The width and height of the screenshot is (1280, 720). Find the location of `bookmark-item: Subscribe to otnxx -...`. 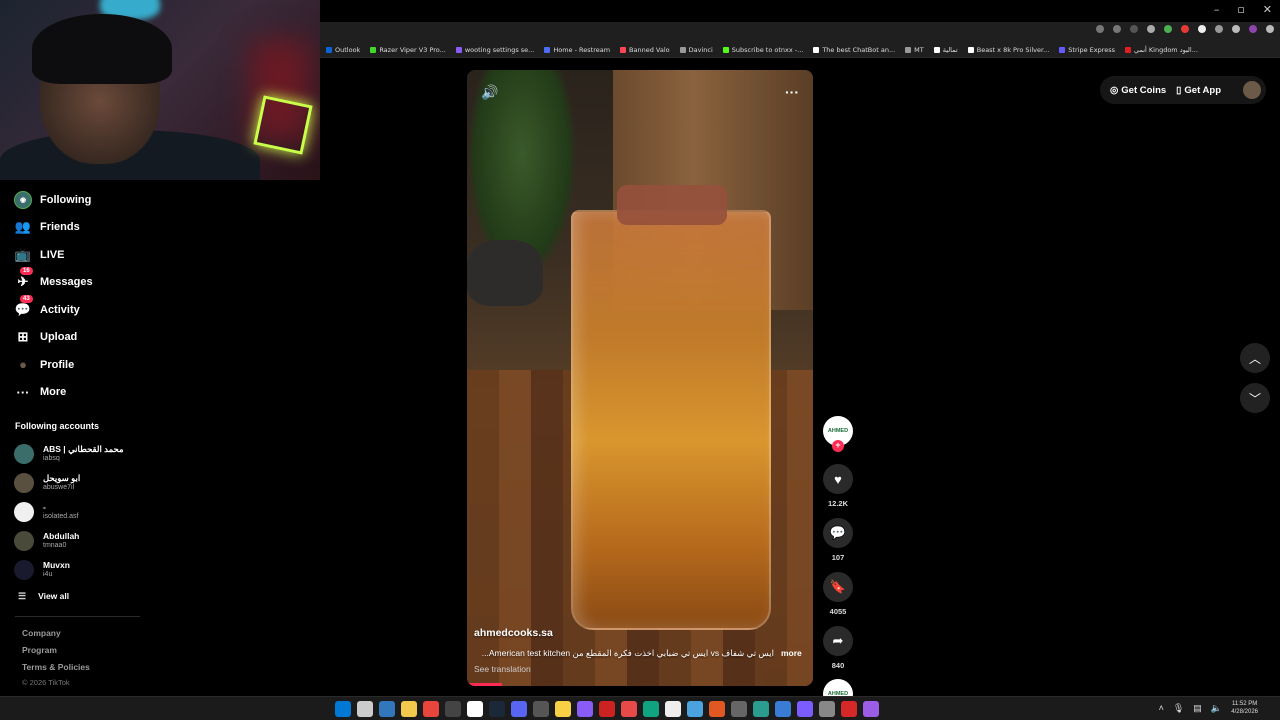

bookmark-item: Subscribe to otnxx -... is located at coordinates (762, 50).